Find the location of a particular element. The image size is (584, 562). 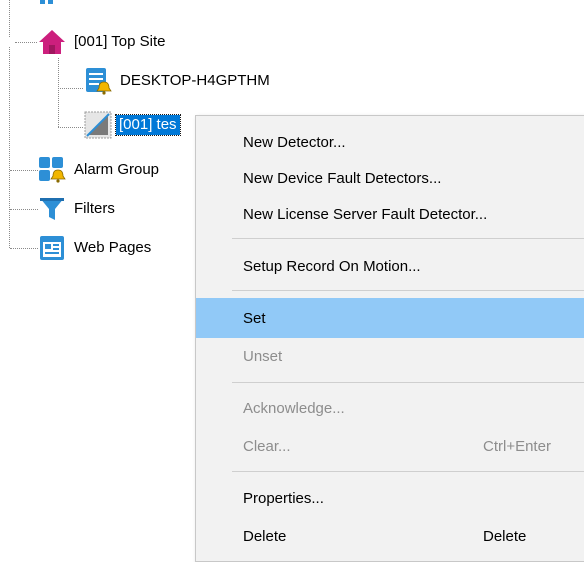

camera-detector-icon is located at coordinates (98, 125).